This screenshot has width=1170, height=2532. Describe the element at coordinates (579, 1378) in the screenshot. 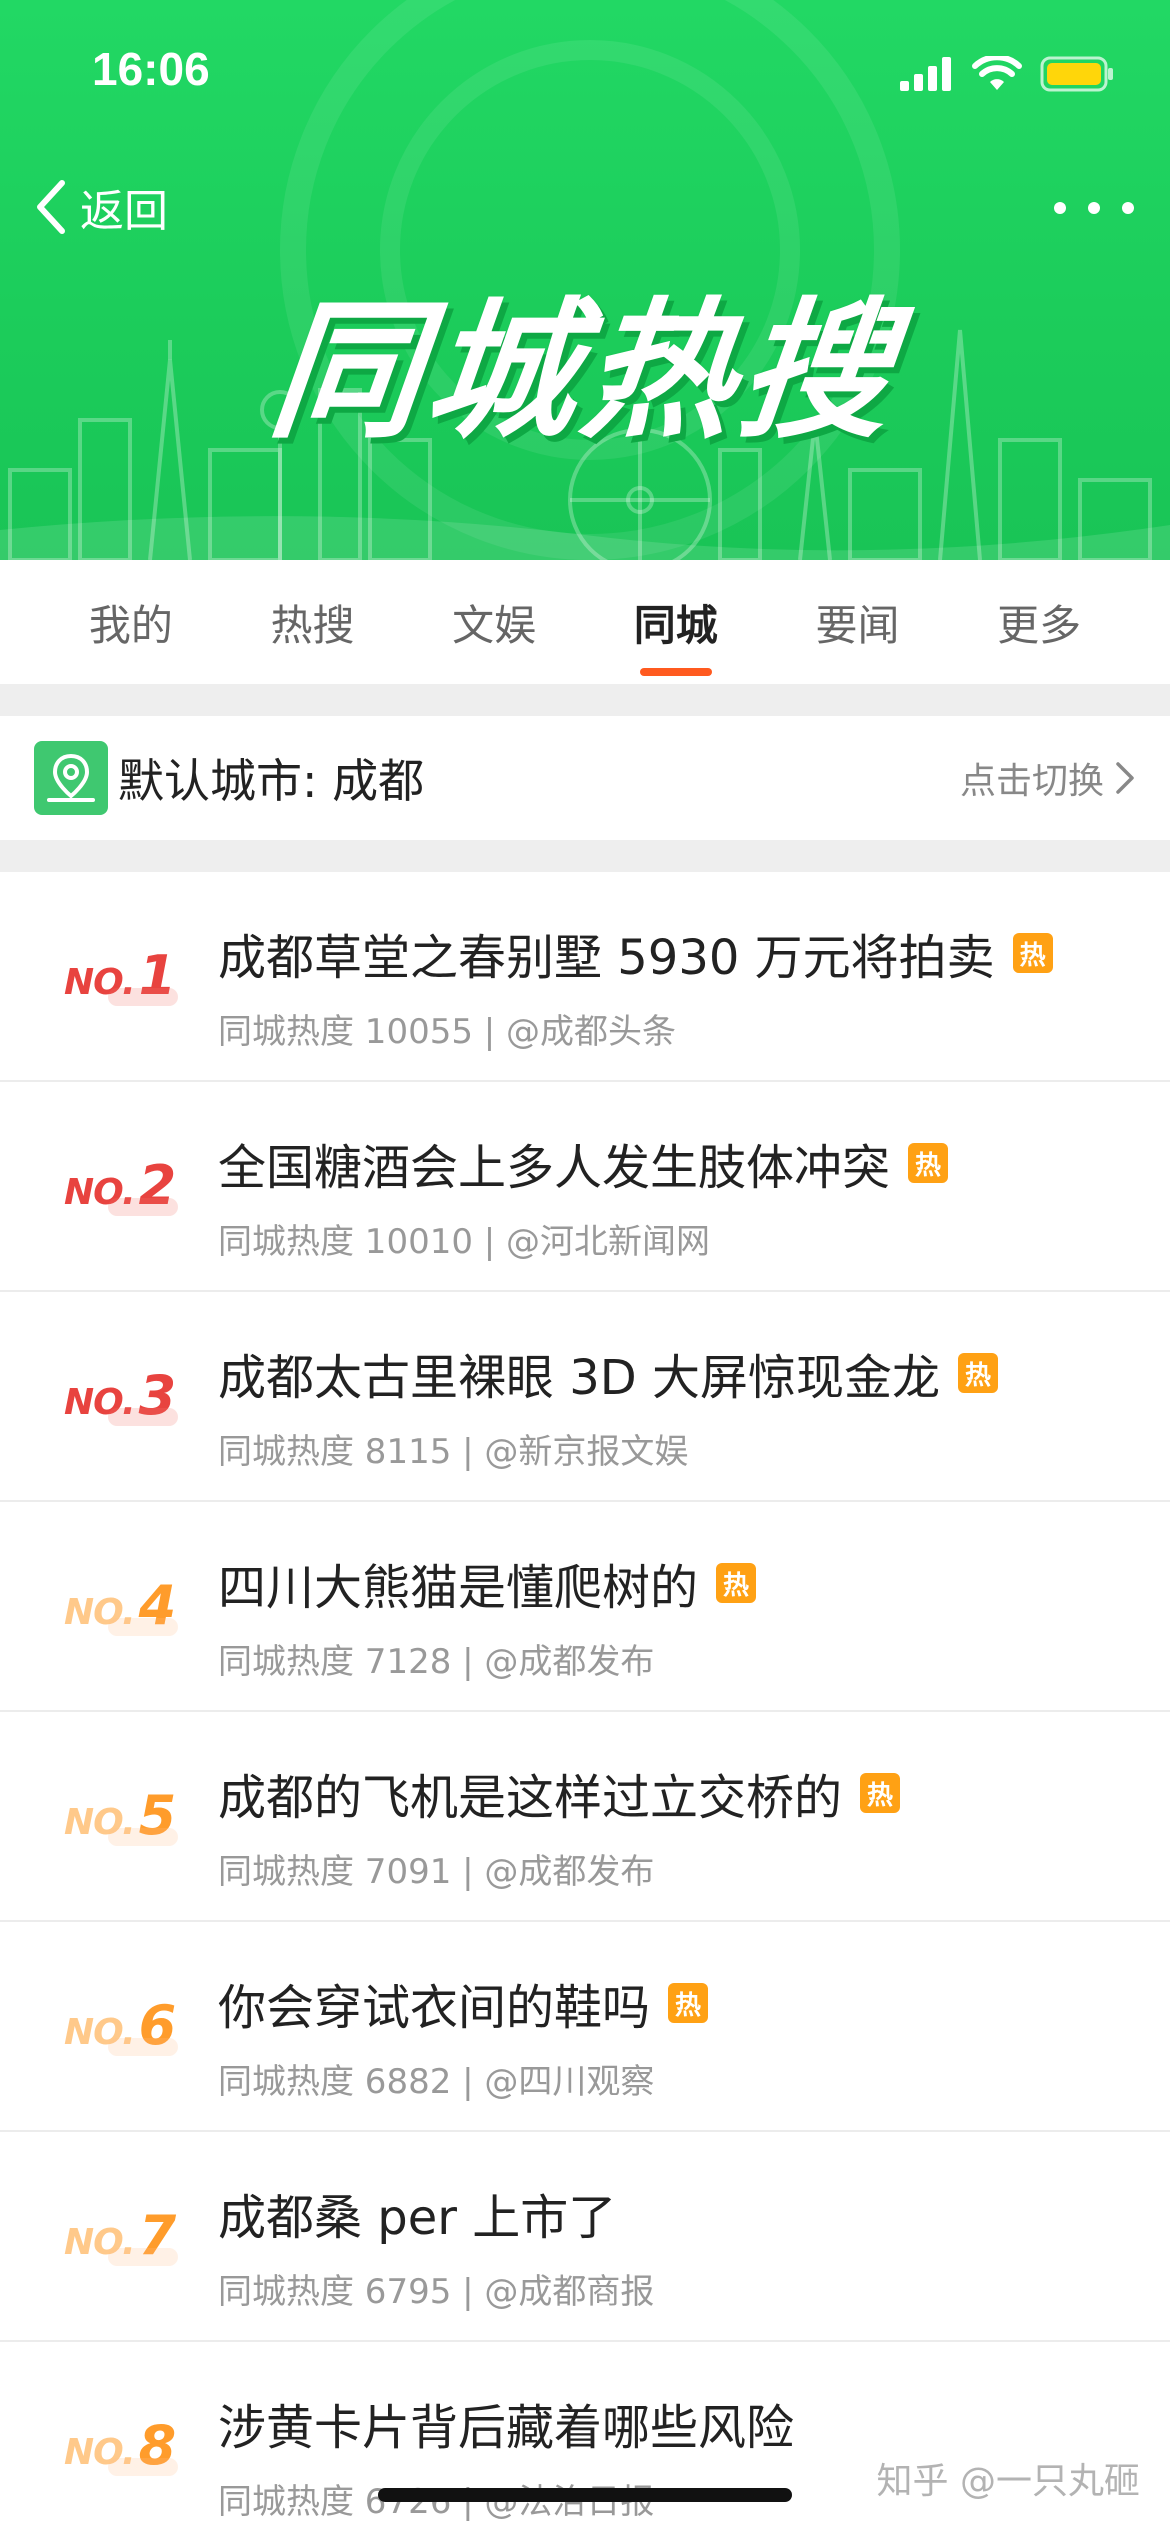

I see `item-title: 成都太古里裸眼 3D 大屏惊现金龙` at that location.